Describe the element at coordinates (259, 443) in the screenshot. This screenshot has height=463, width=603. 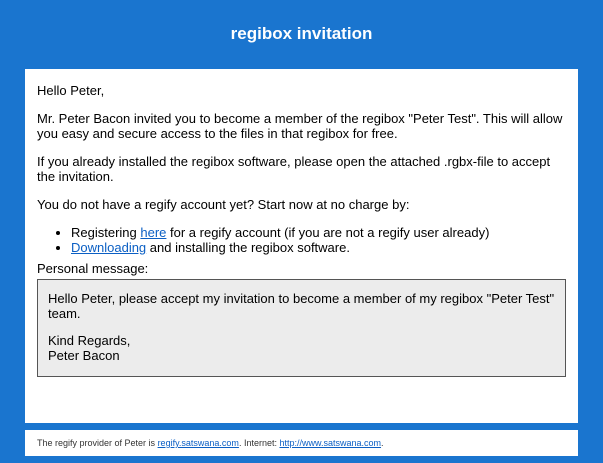
I see `footer-middle: . Internet:` at that location.